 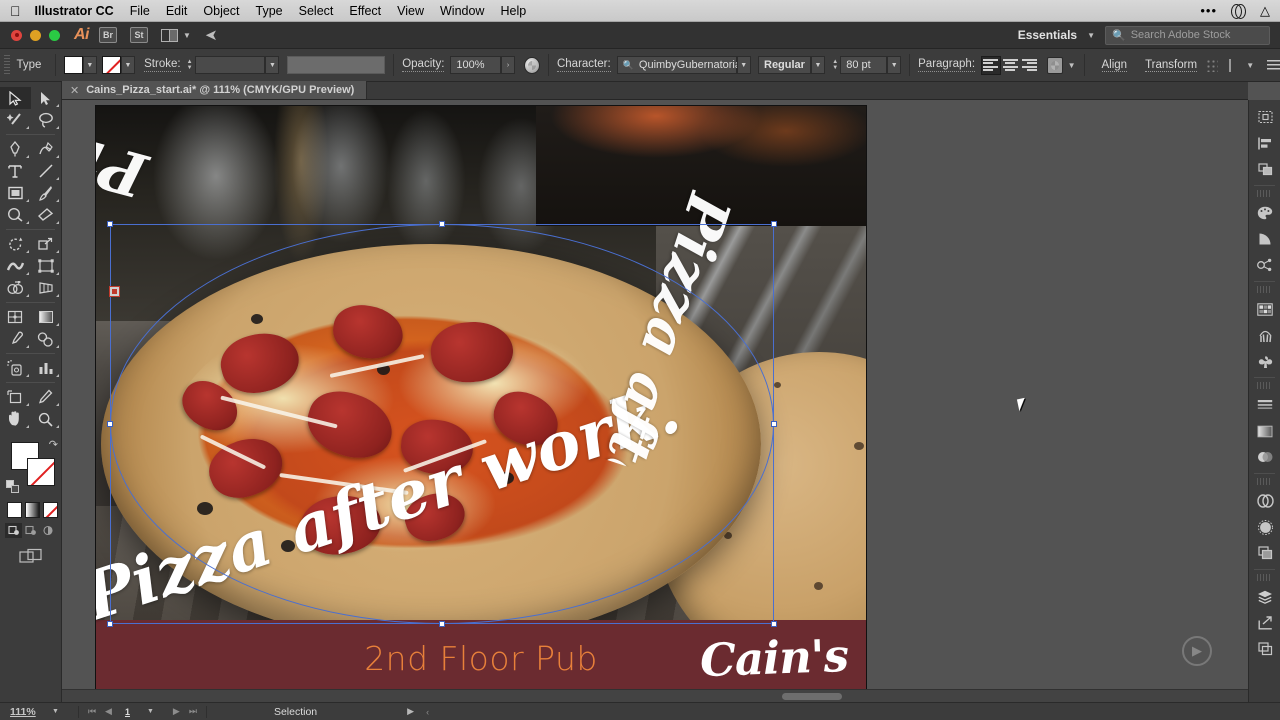 I want to click on paragraph-label: Paragraph:, so click(x=947, y=65).